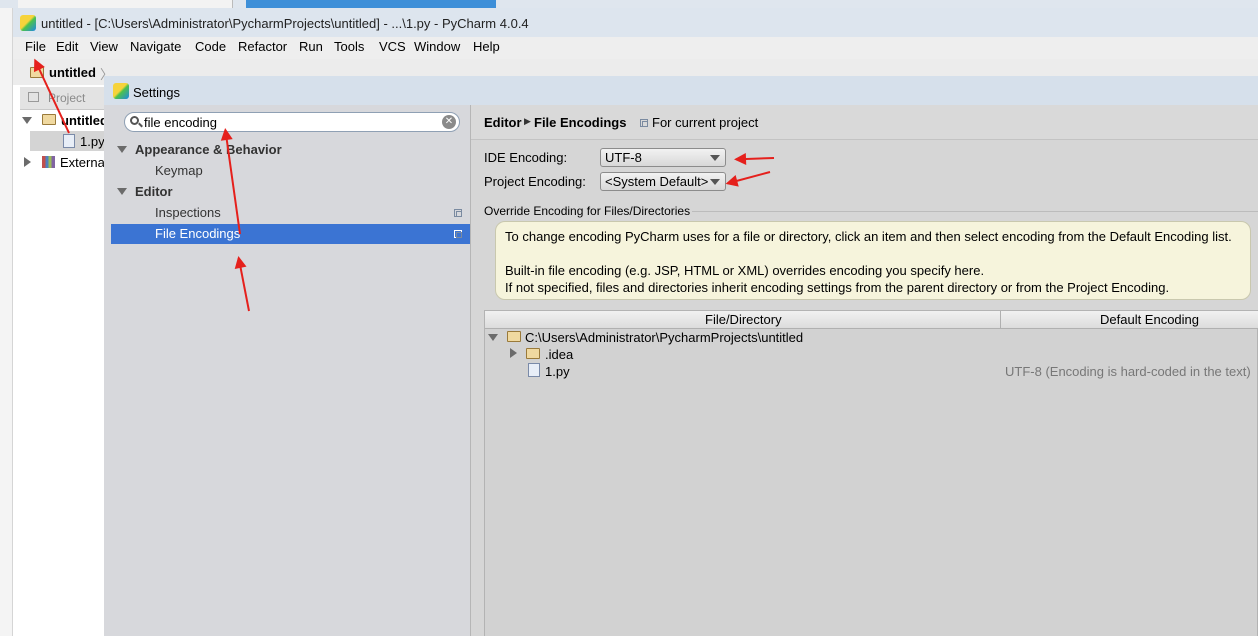  What do you see at coordinates (35, 46) in the screenshot?
I see `menu-file: File` at bounding box center [35, 46].